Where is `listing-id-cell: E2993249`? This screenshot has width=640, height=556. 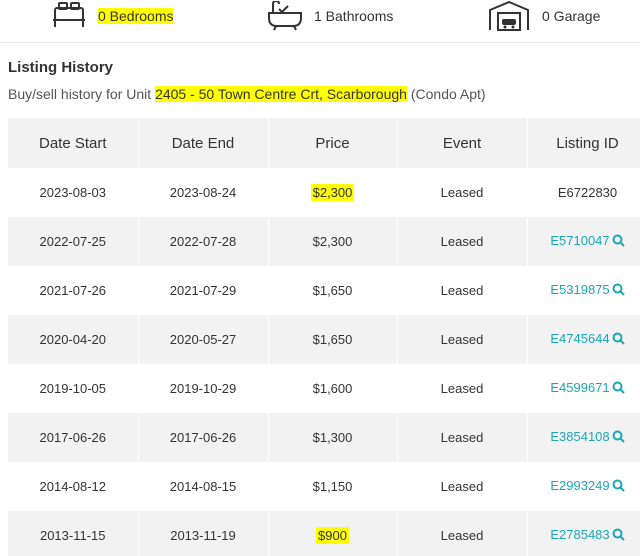 listing-id-cell: E2993249 is located at coordinates (583, 486).